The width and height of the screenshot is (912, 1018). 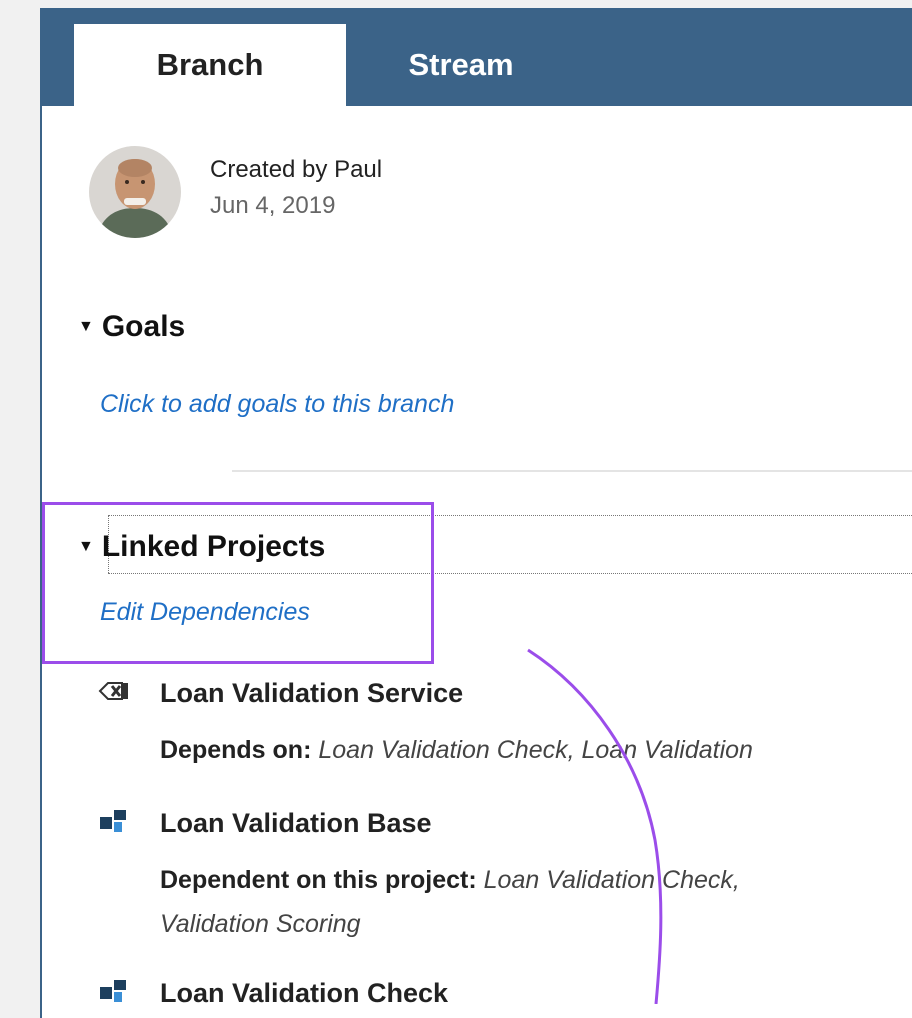 What do you see at coordinates (238, 583) in the screenshot?
I see `annotation-highlight-box` at bounding box center [238, 583].